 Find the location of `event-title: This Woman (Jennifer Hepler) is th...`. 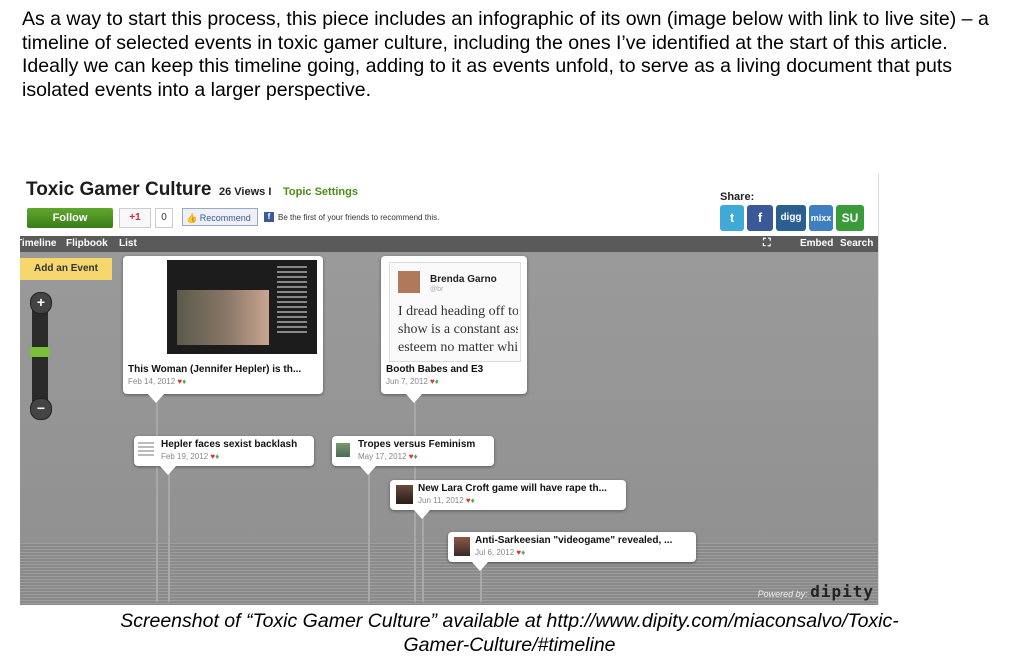

event-title: This Woman (Jennifer Hepler) is th... is located at coordinates (215, 369).